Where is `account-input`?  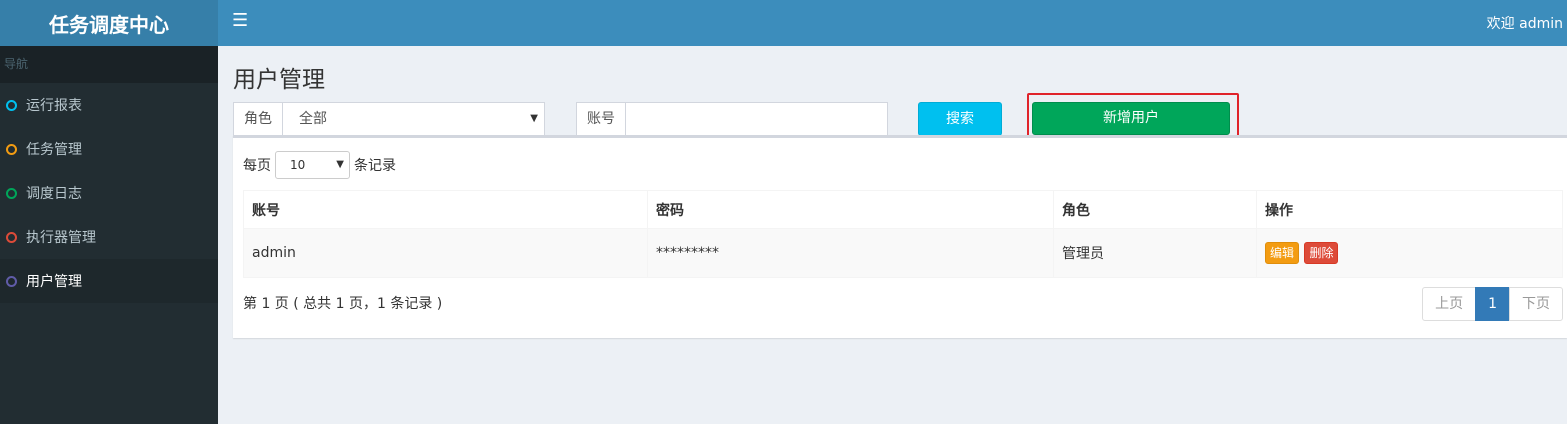 account-input is located at coordinates (756, 119).